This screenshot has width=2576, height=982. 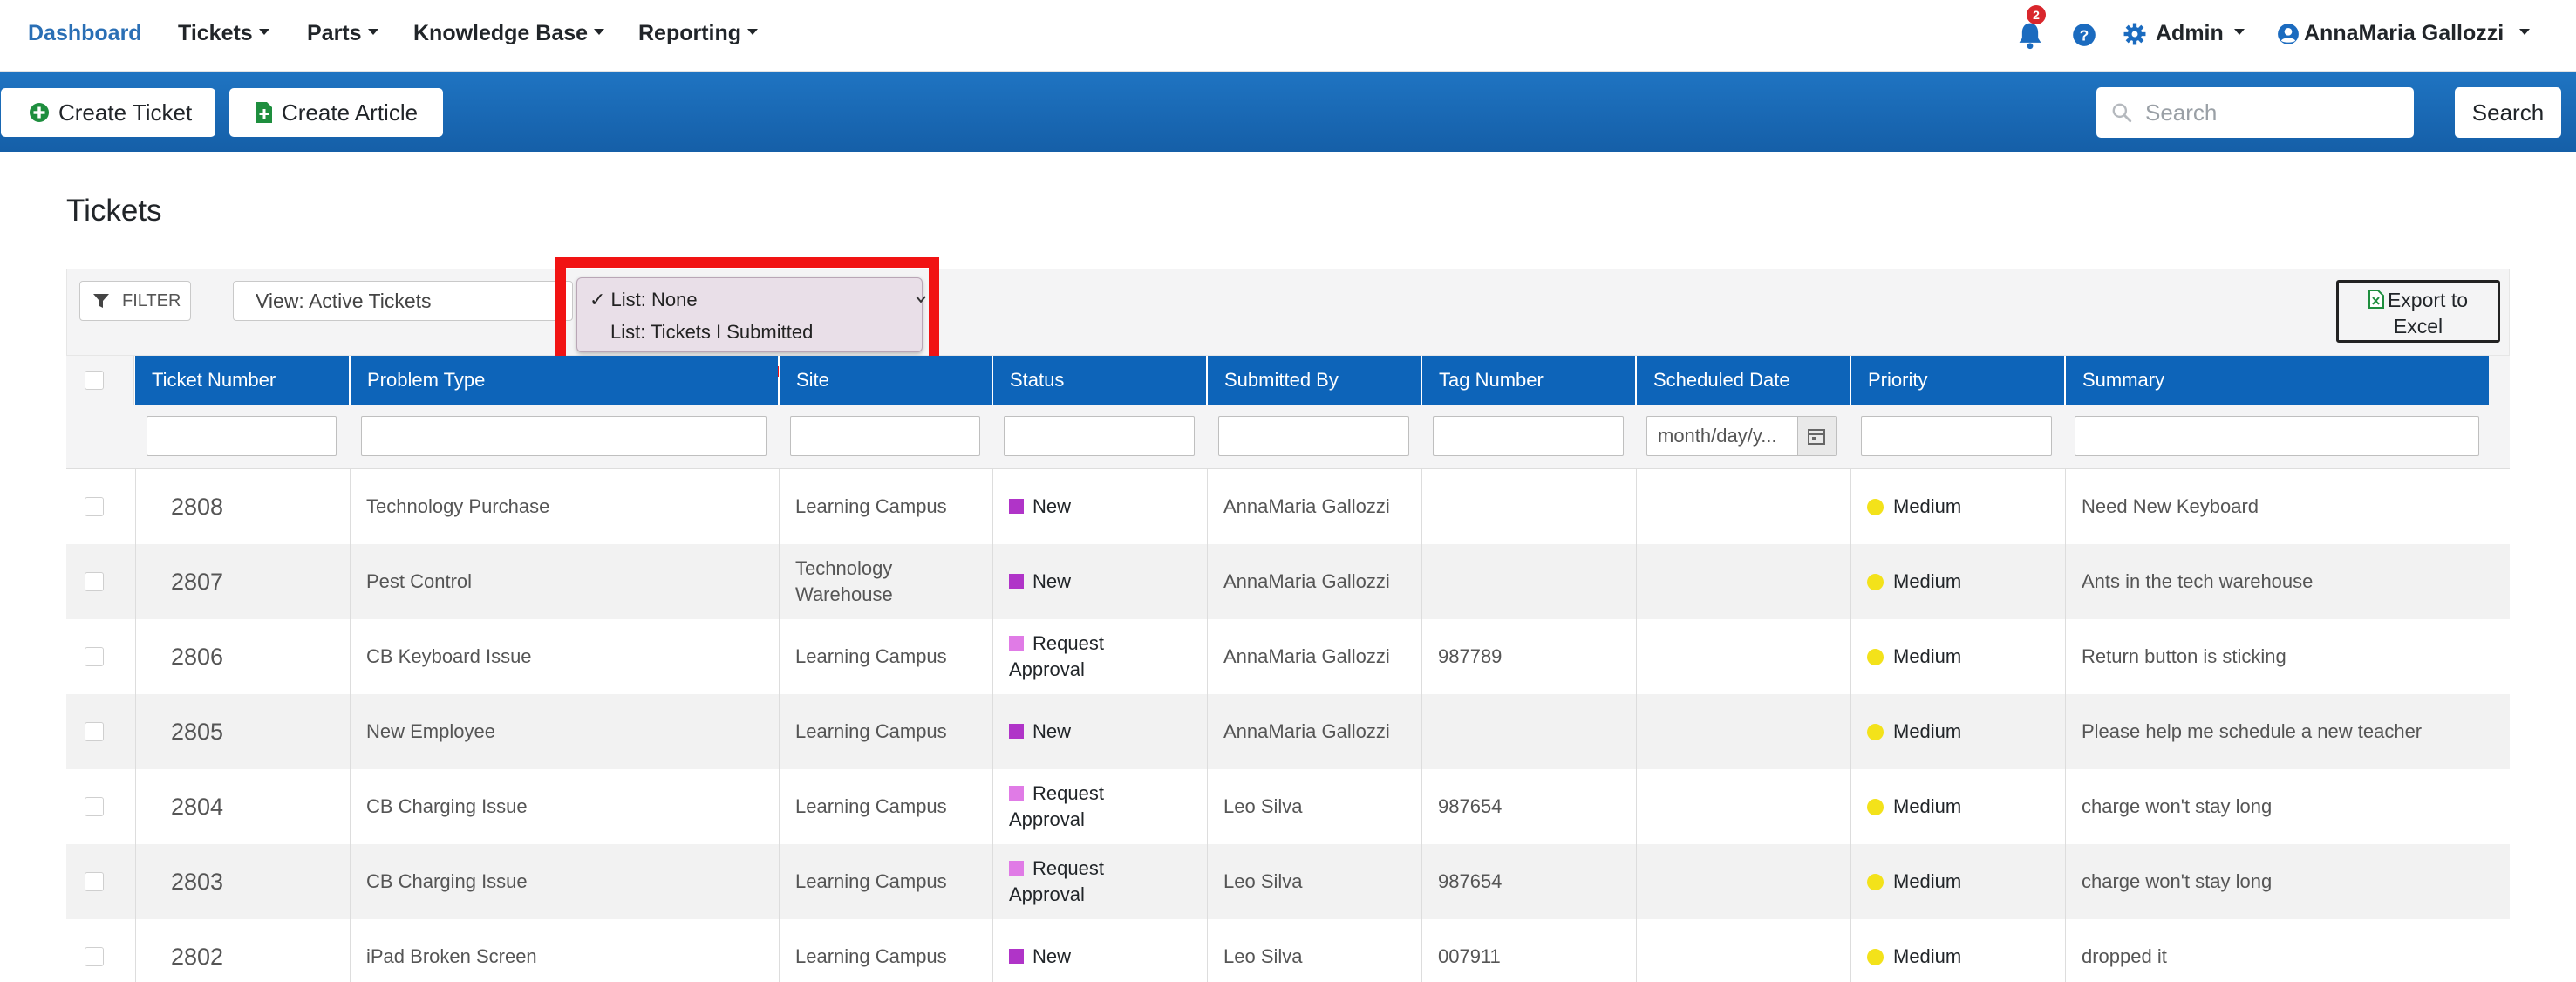 What do you see at coordinates (336, 113) in the screenshot?
I see `create-article-button: Create Article` at bounding box center [336, 113].